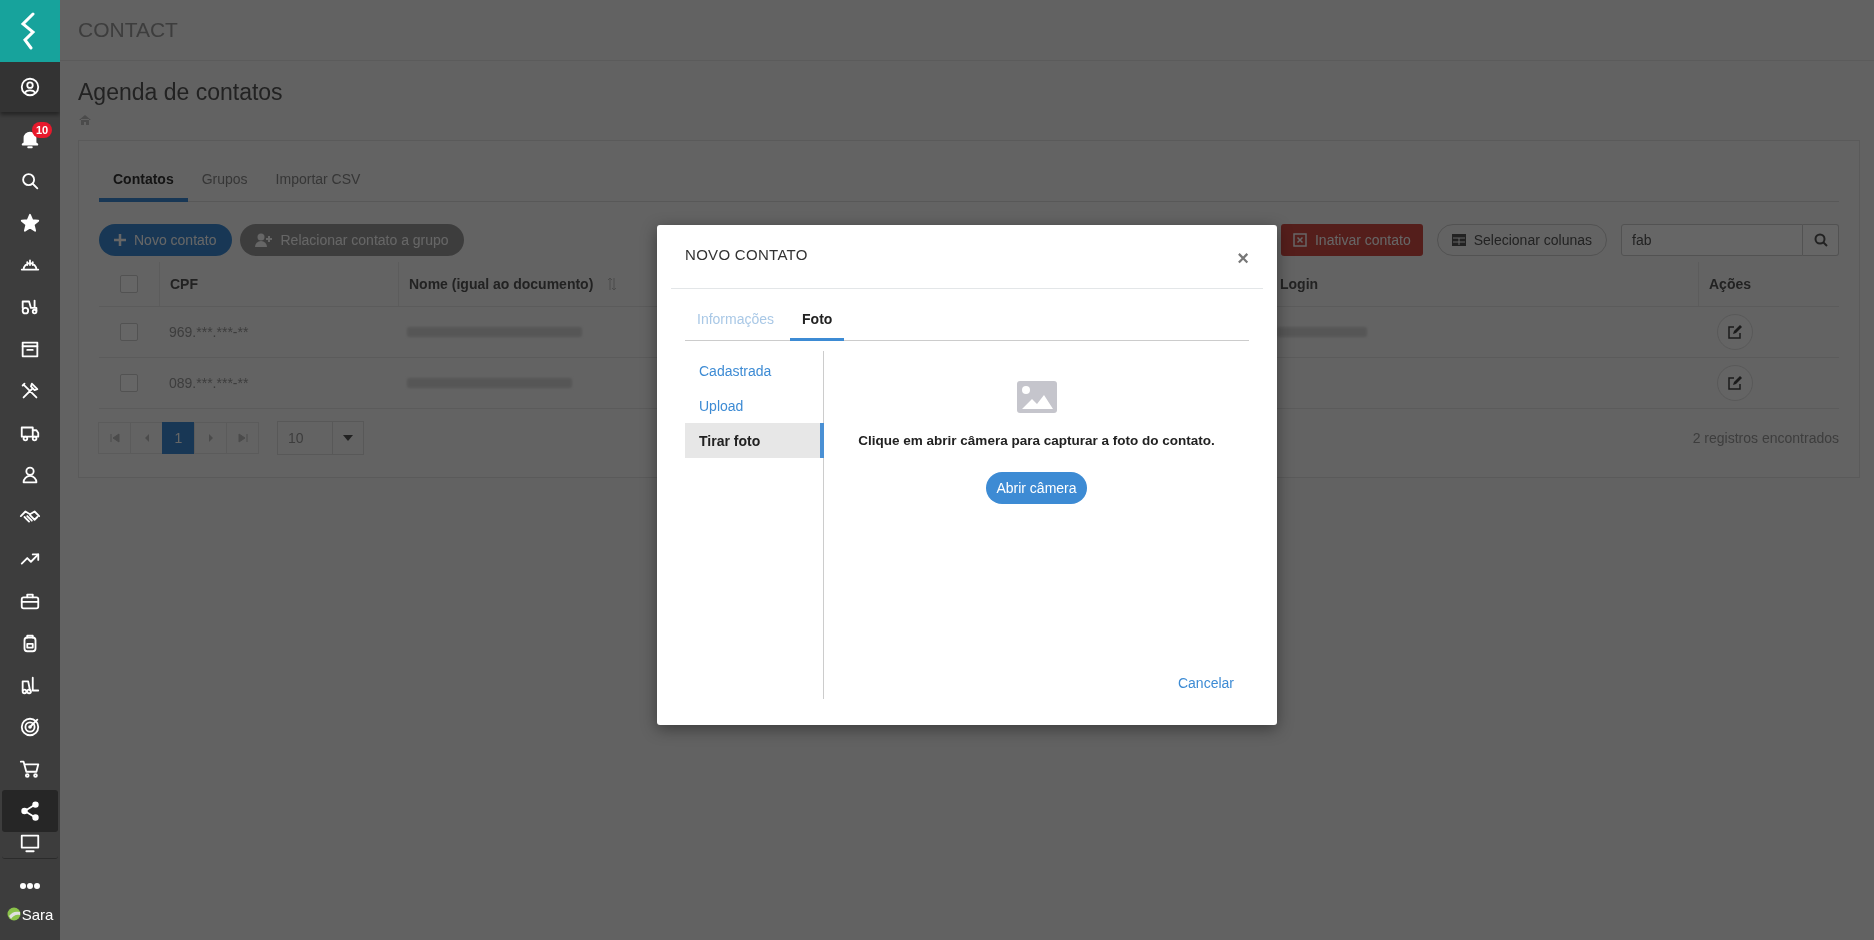  What do you see at coordinates (1521, 240) in the screenshot?
I see `select-columns-button: Selecionar colunas` at bounding box center [1521, 240].